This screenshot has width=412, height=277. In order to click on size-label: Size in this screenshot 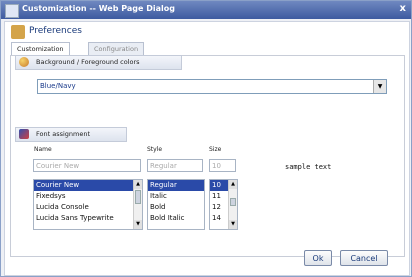, I will do `click(215, 149)`.